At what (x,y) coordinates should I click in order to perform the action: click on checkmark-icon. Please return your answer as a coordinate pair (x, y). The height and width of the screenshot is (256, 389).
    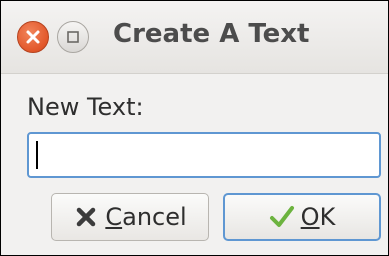
    Looking at the image, I should click on (281, 216).